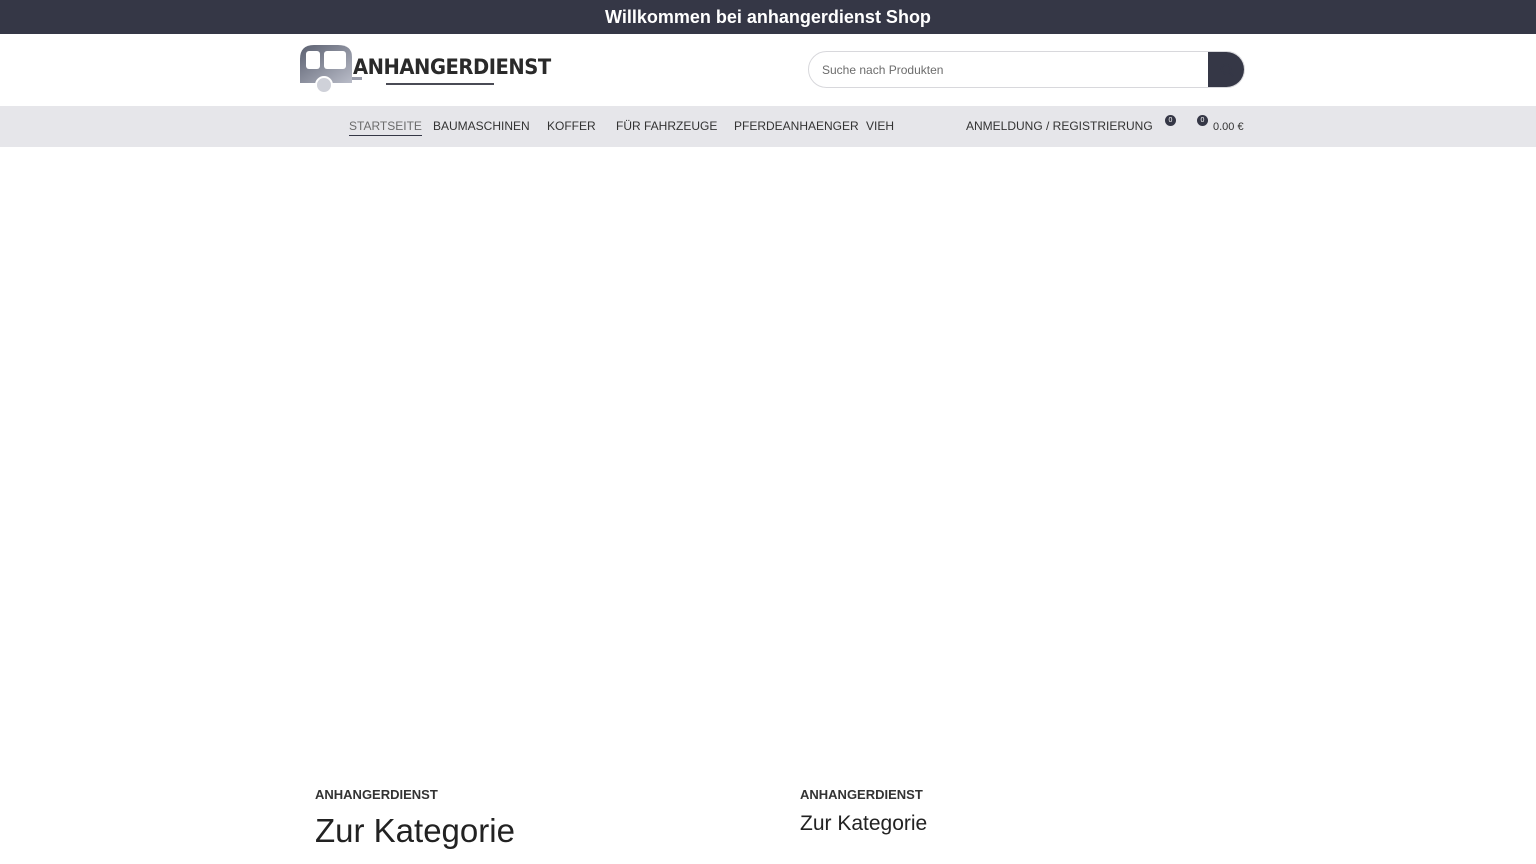 The height and width of the screenshot is (864, 1536). What do you see at coordinates (768, 70) in the screenshot?
I see `site-header: ANHANGERDIENST` at bounding box center [768, 70].